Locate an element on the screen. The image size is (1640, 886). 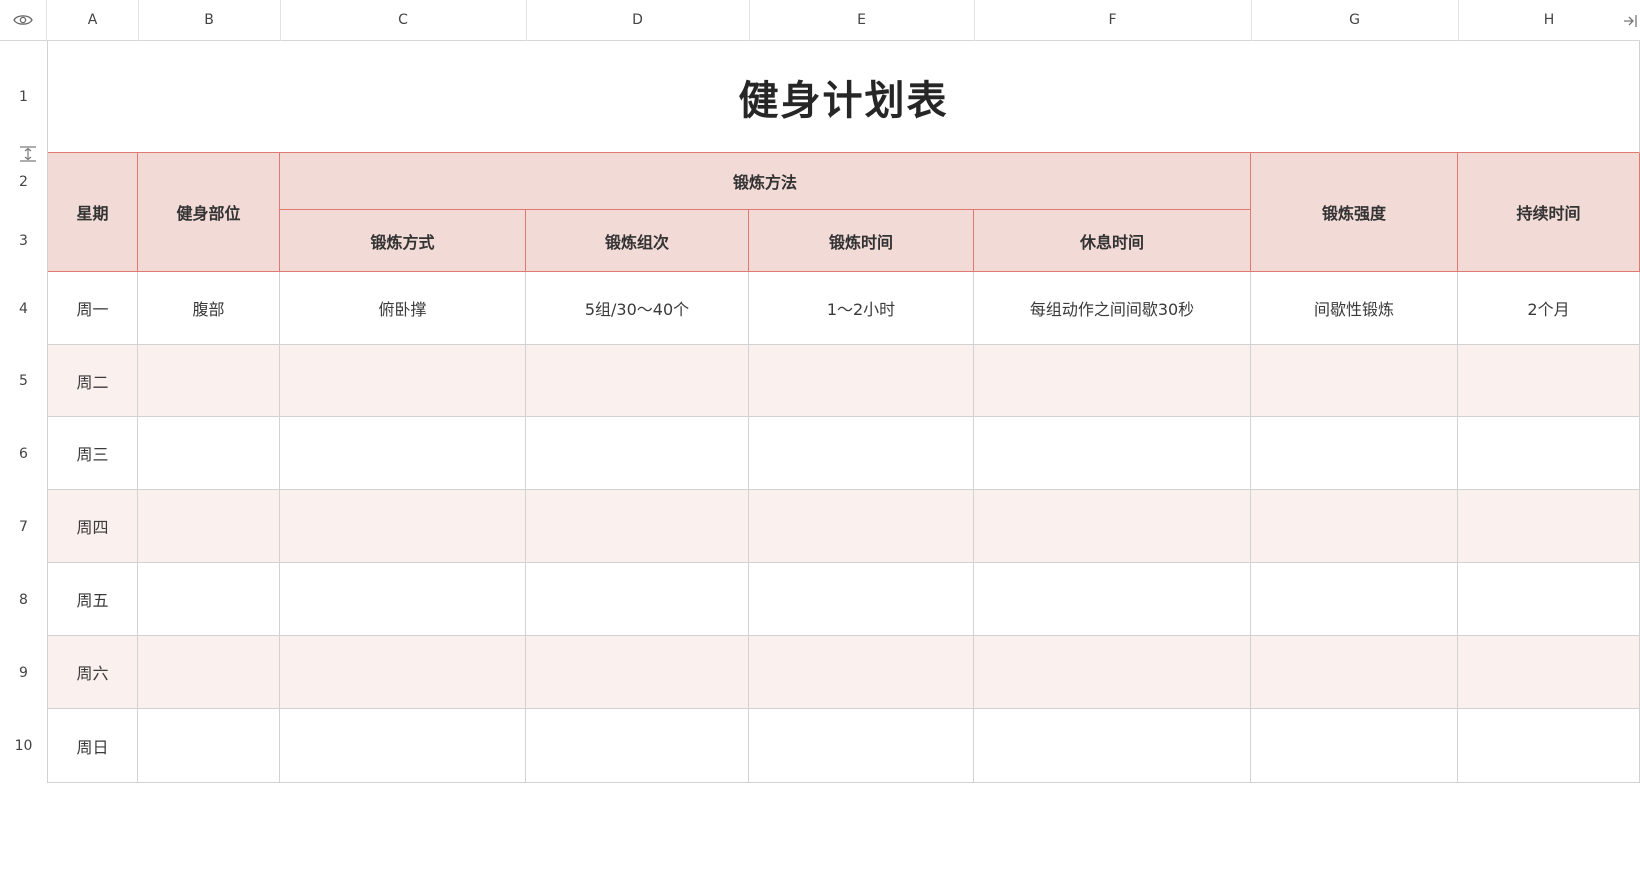
cell-method: 俯卧撑 is located at coordinates (403, 308).